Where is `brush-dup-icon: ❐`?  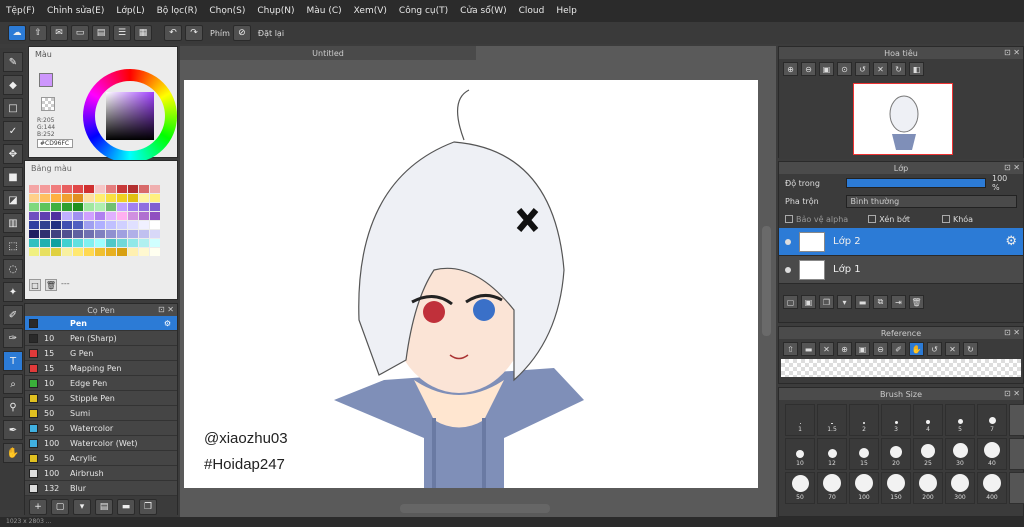 brush-dup-icon: ❐ is located at coordinates (148, 507).